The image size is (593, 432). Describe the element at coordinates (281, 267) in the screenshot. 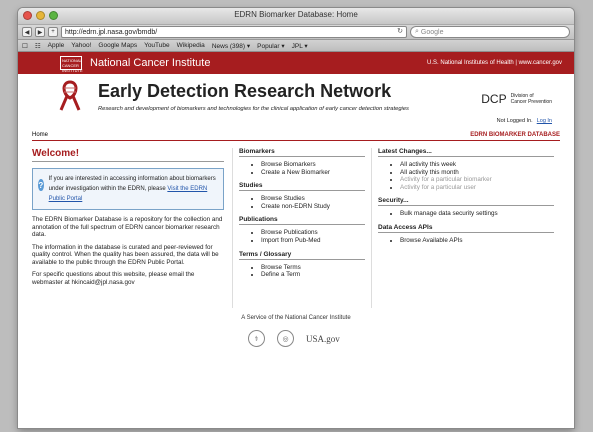

I see `browse-terms-link: Browse Terms` at that location.